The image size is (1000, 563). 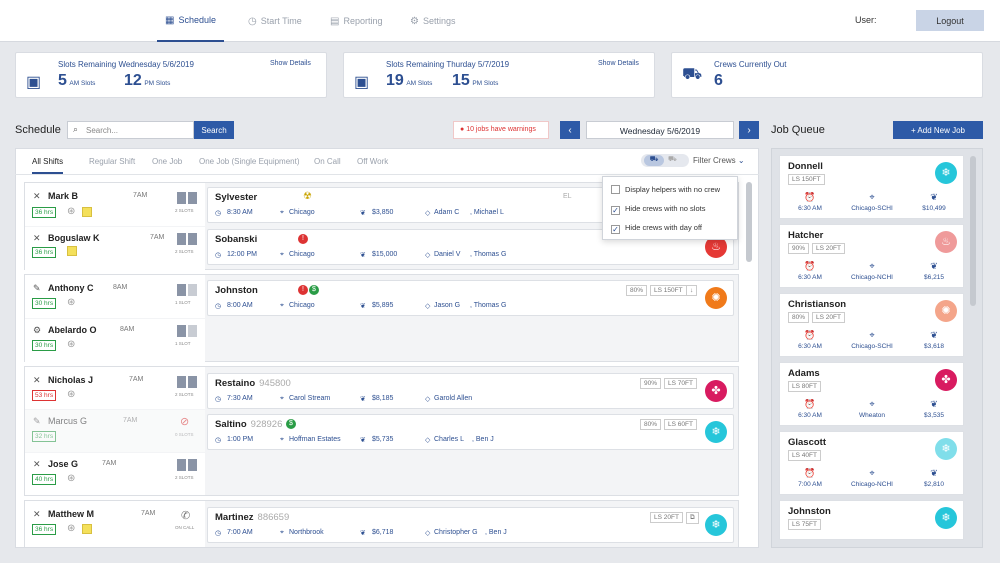 What do you see at coordinates (665, 160) in the screenshot?
I see `view-toggle: ⛟ ⛟` at bounding box center [665, 160].